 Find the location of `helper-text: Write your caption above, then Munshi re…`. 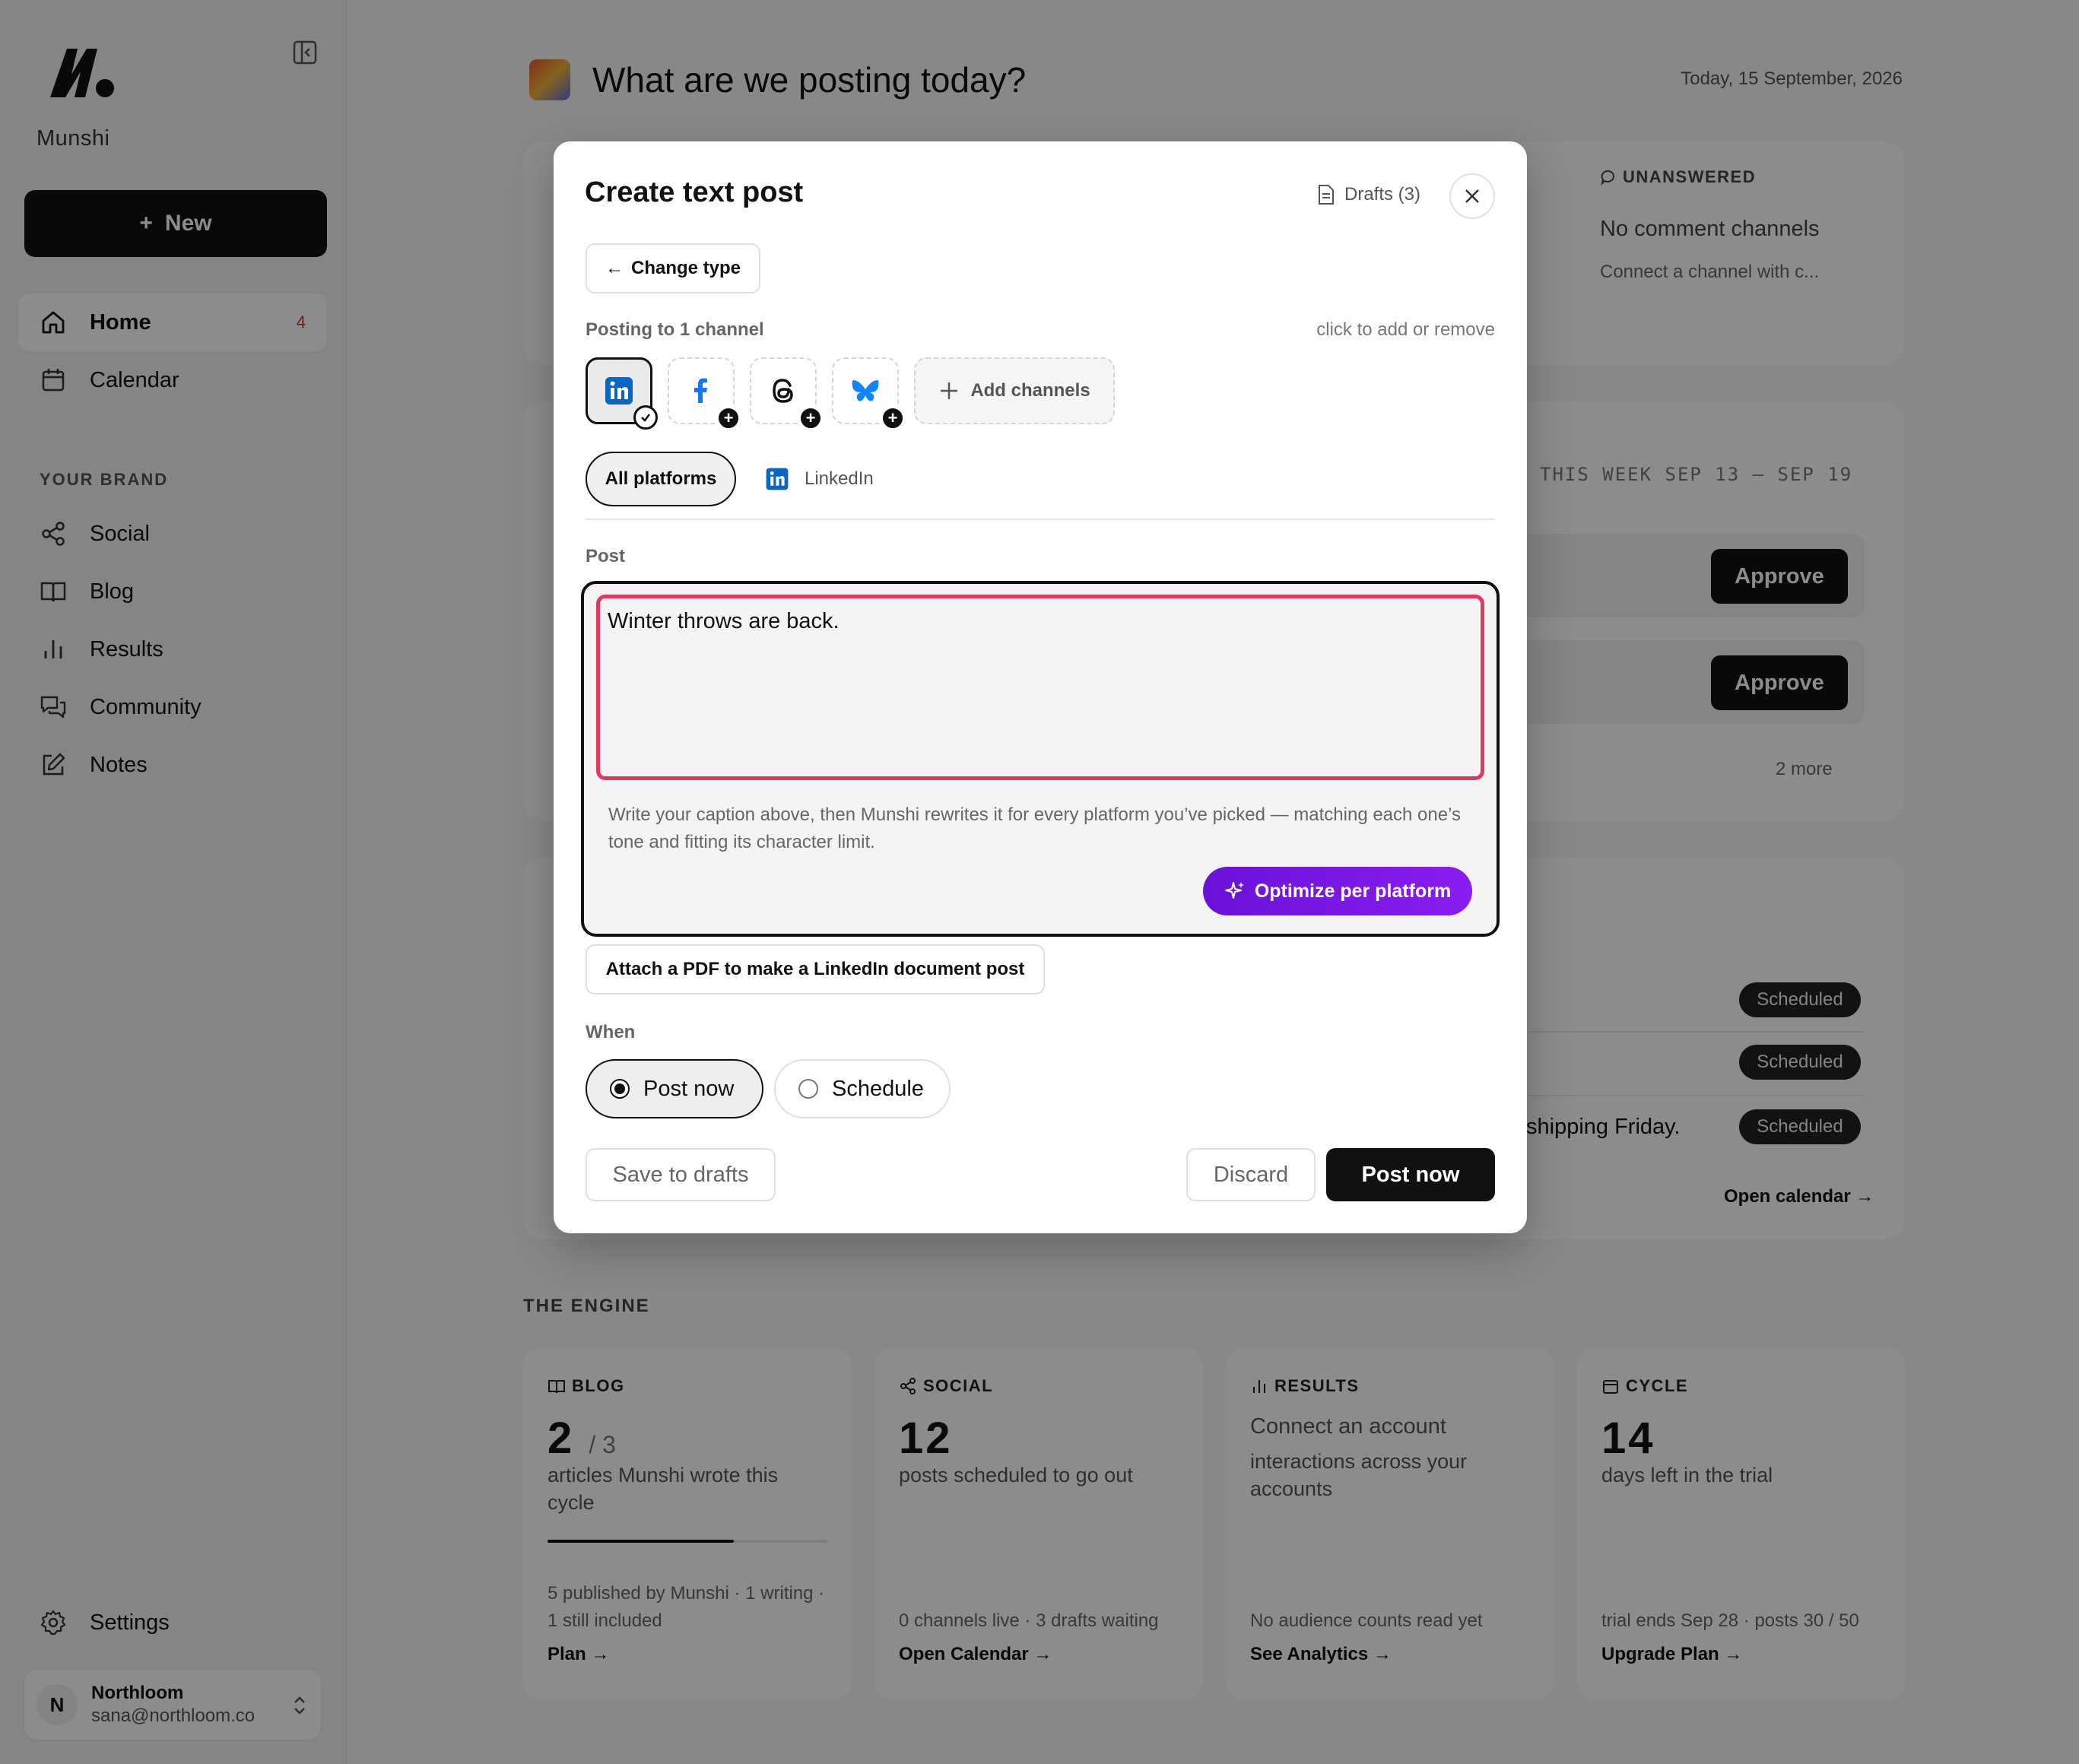

helper-text: Write your caption above, then Munshi re… is located at coordinates (1034, 828).